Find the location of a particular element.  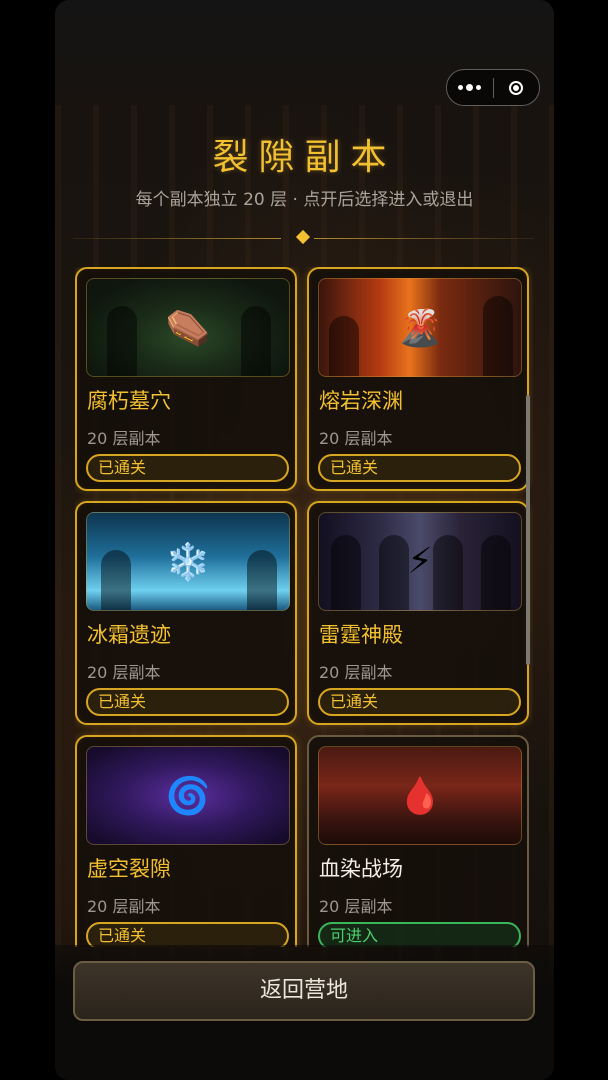

miniprogram-capsule is located at coordinates (493, 87).